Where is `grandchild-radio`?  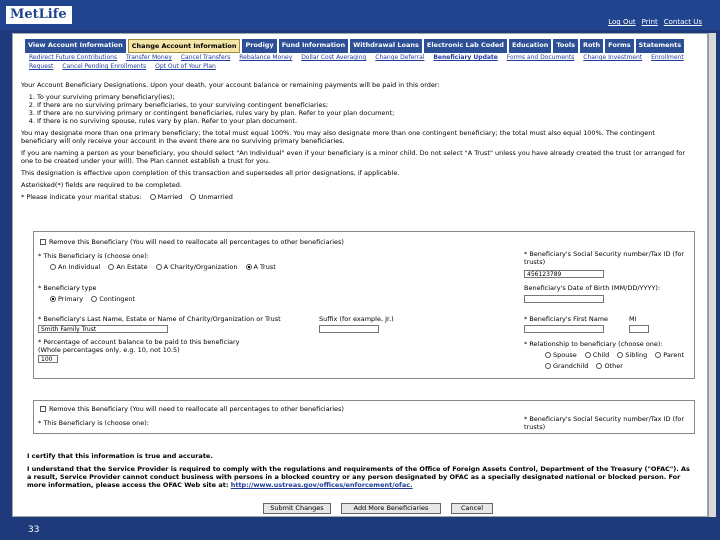 grandchild-radio is located at coordinates (548, 366).